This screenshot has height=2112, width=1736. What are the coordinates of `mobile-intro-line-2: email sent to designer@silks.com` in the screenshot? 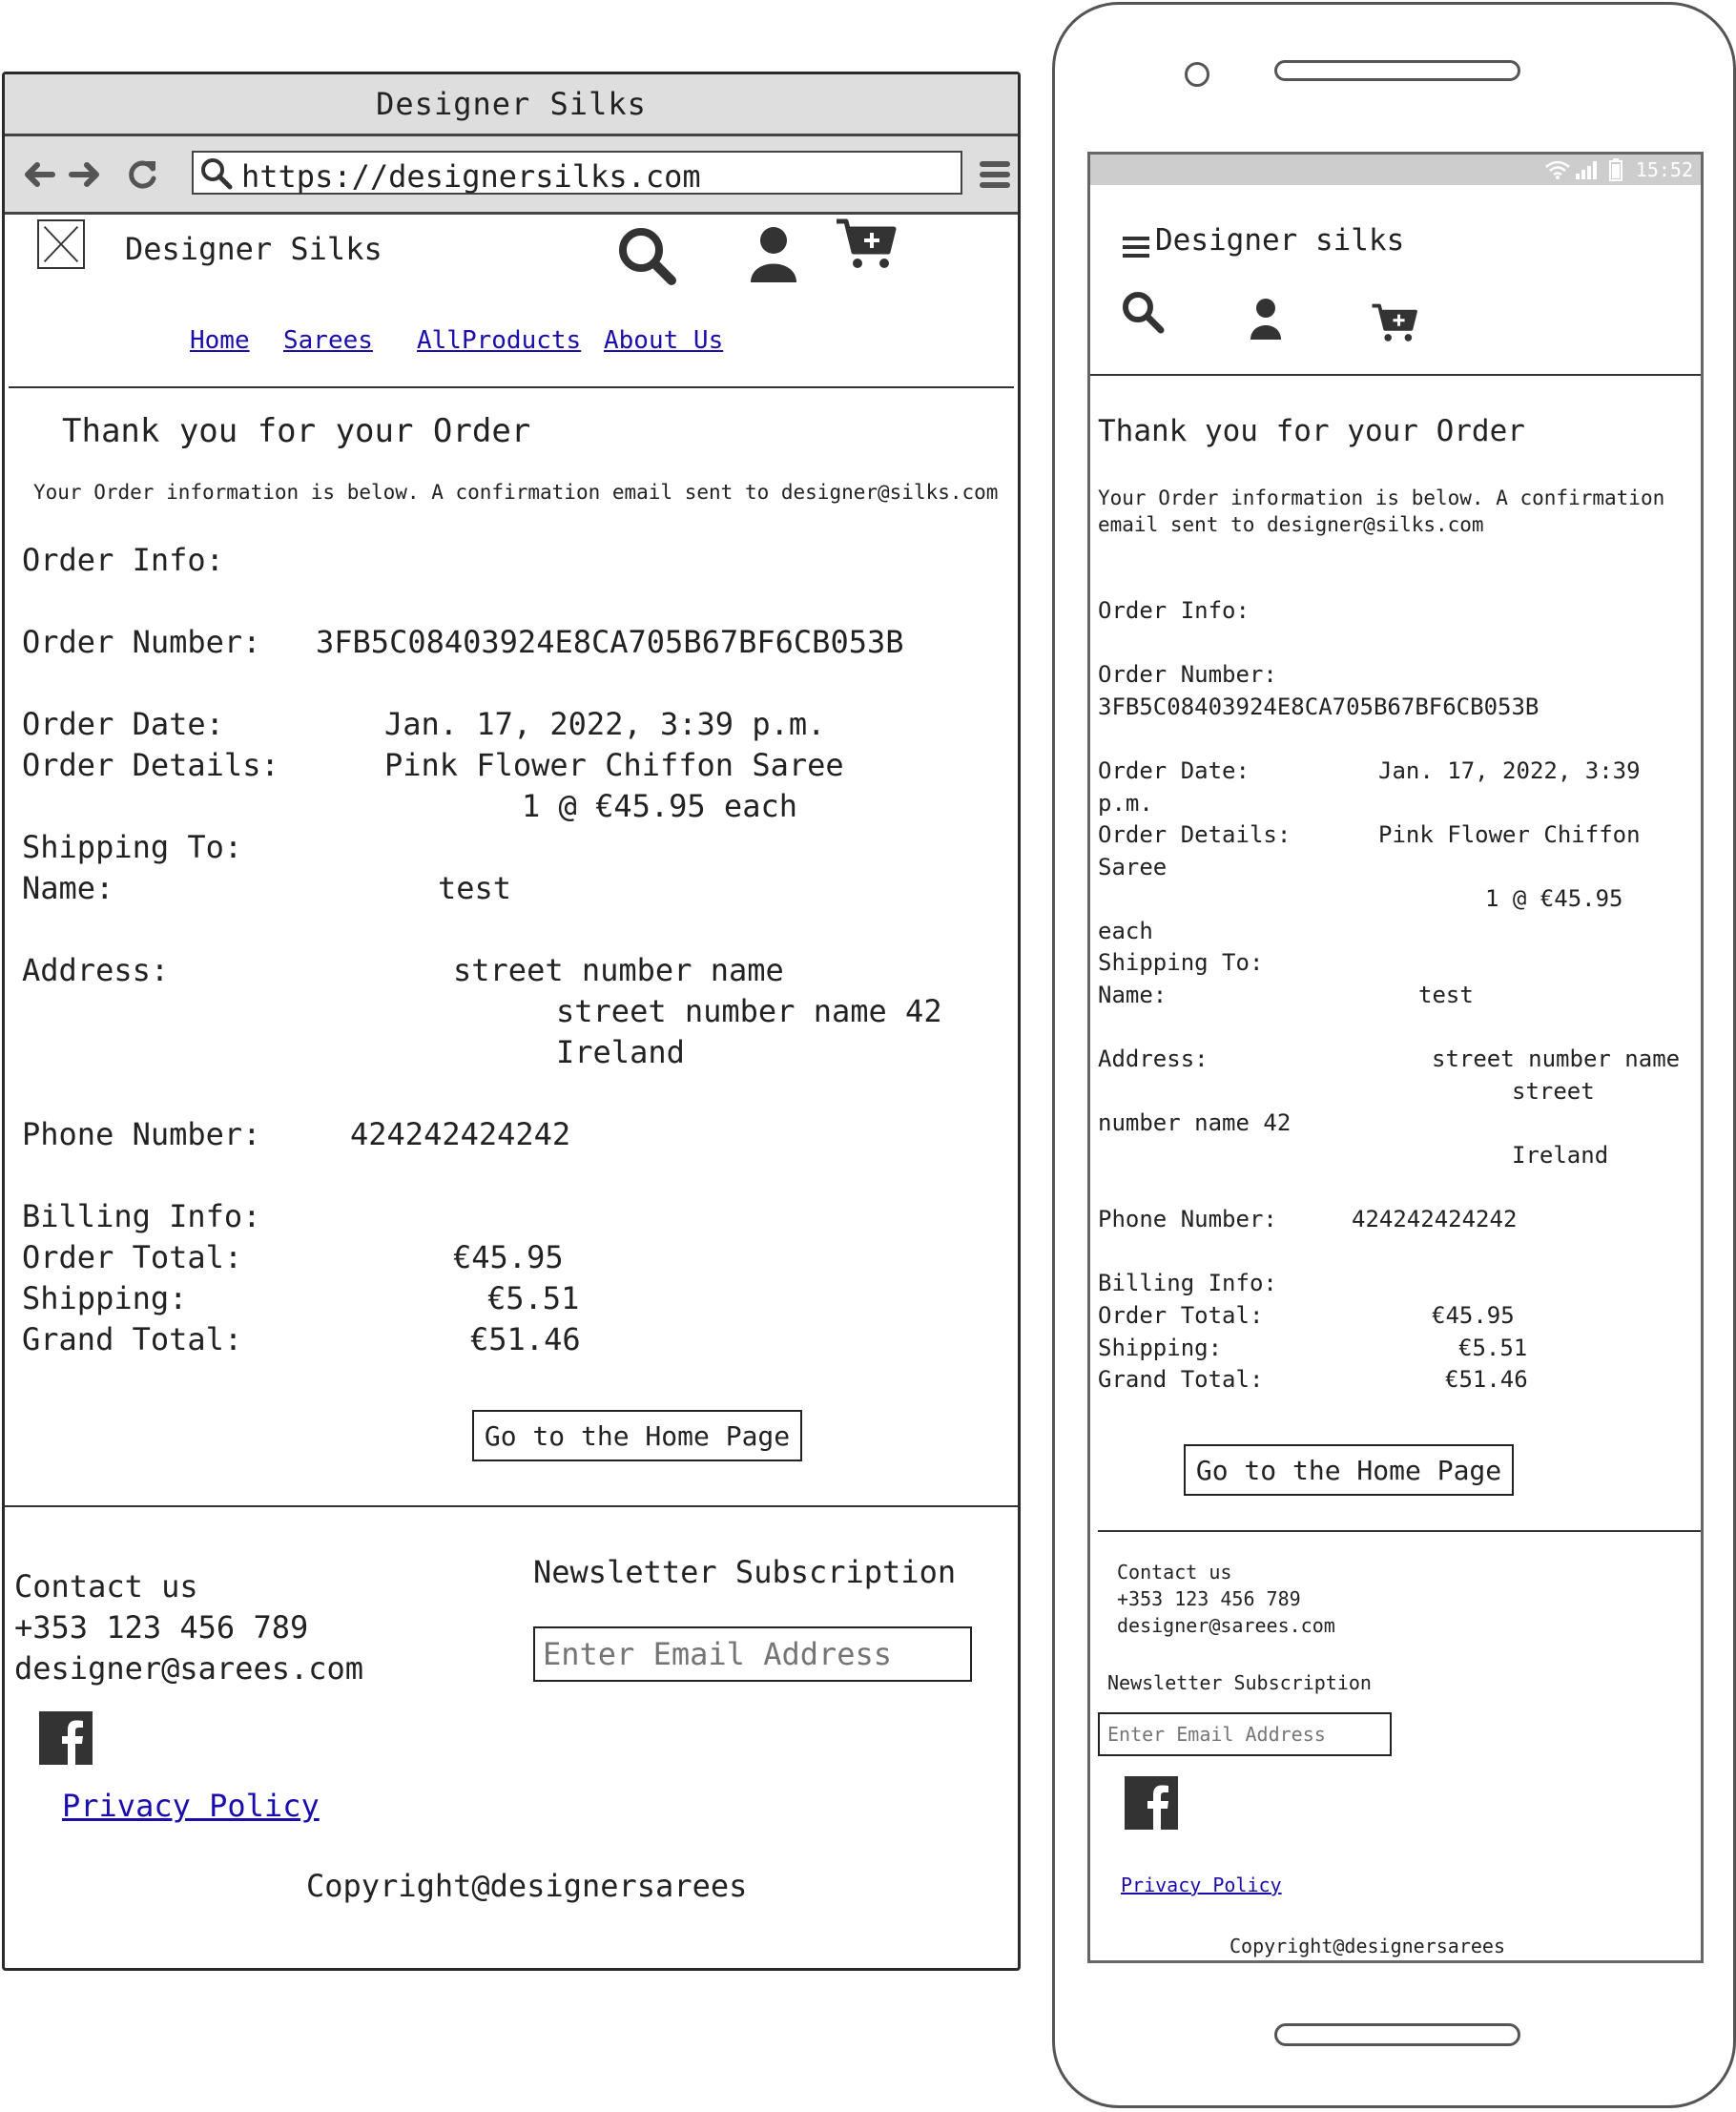 It's located at (1291, 524).